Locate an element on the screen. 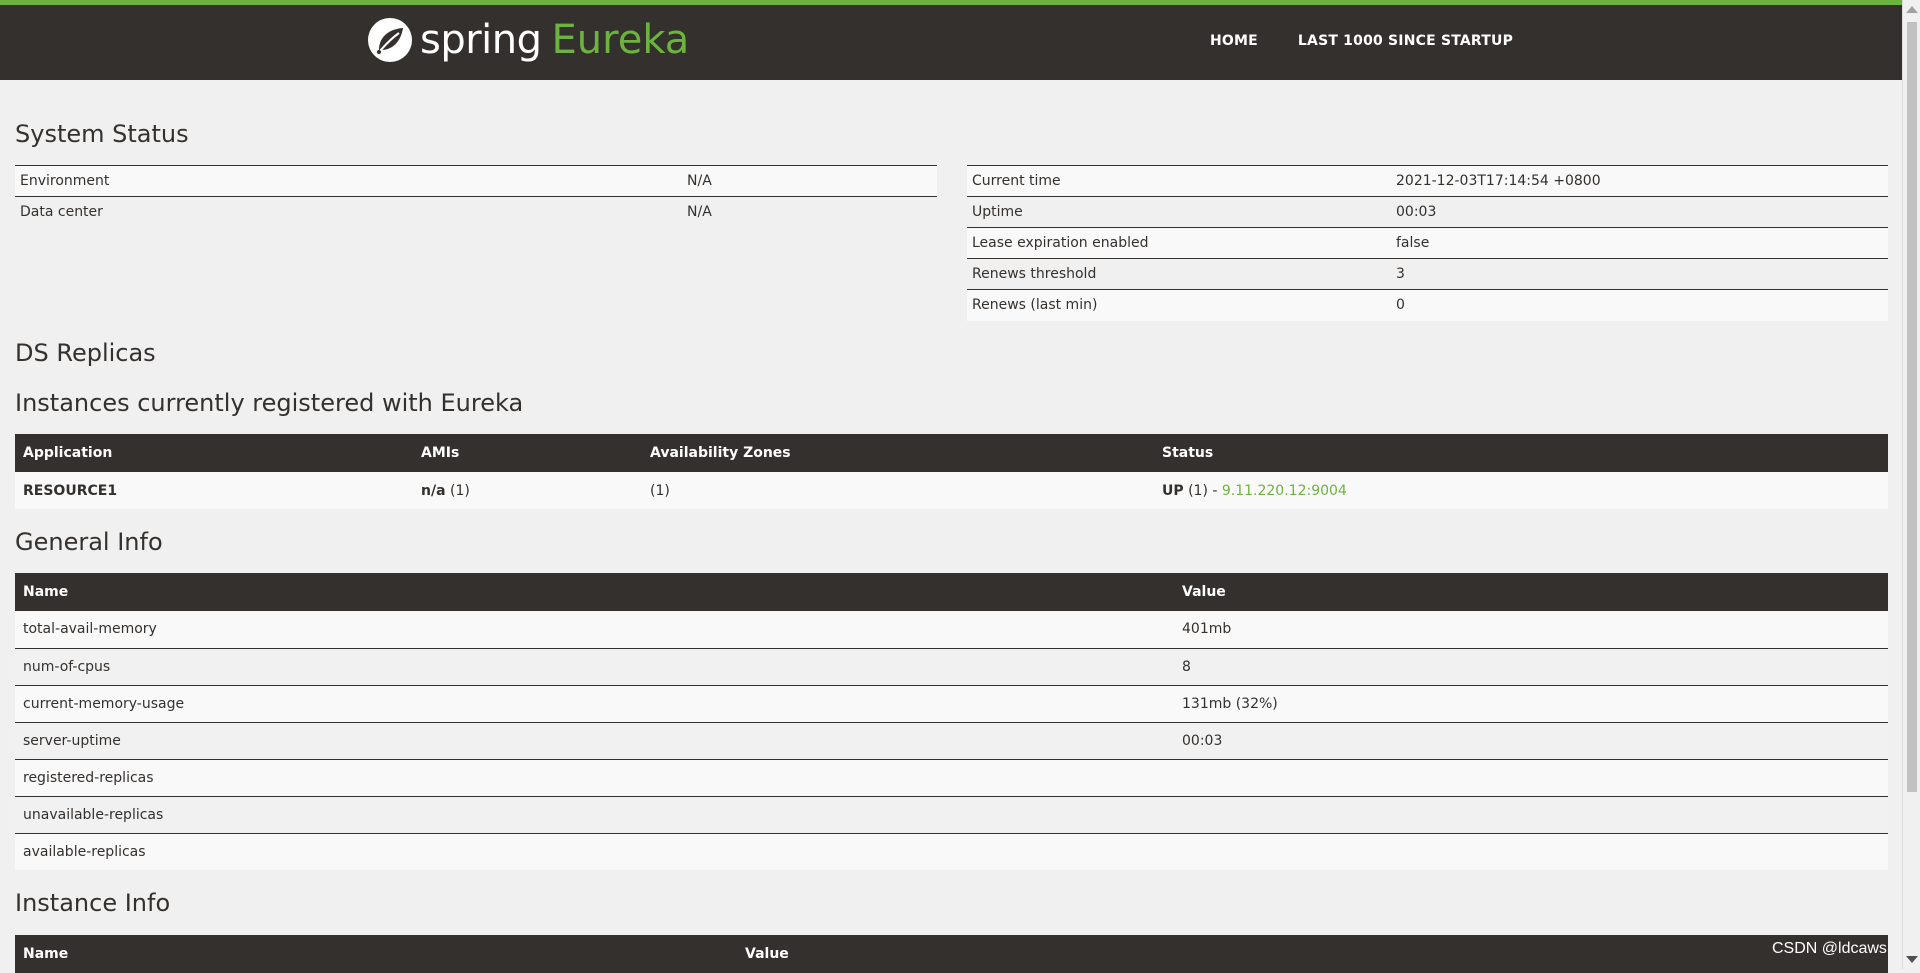 This screenshot has width=1920, height=973. status-key: Current time is located at coordinates (1179, 181).